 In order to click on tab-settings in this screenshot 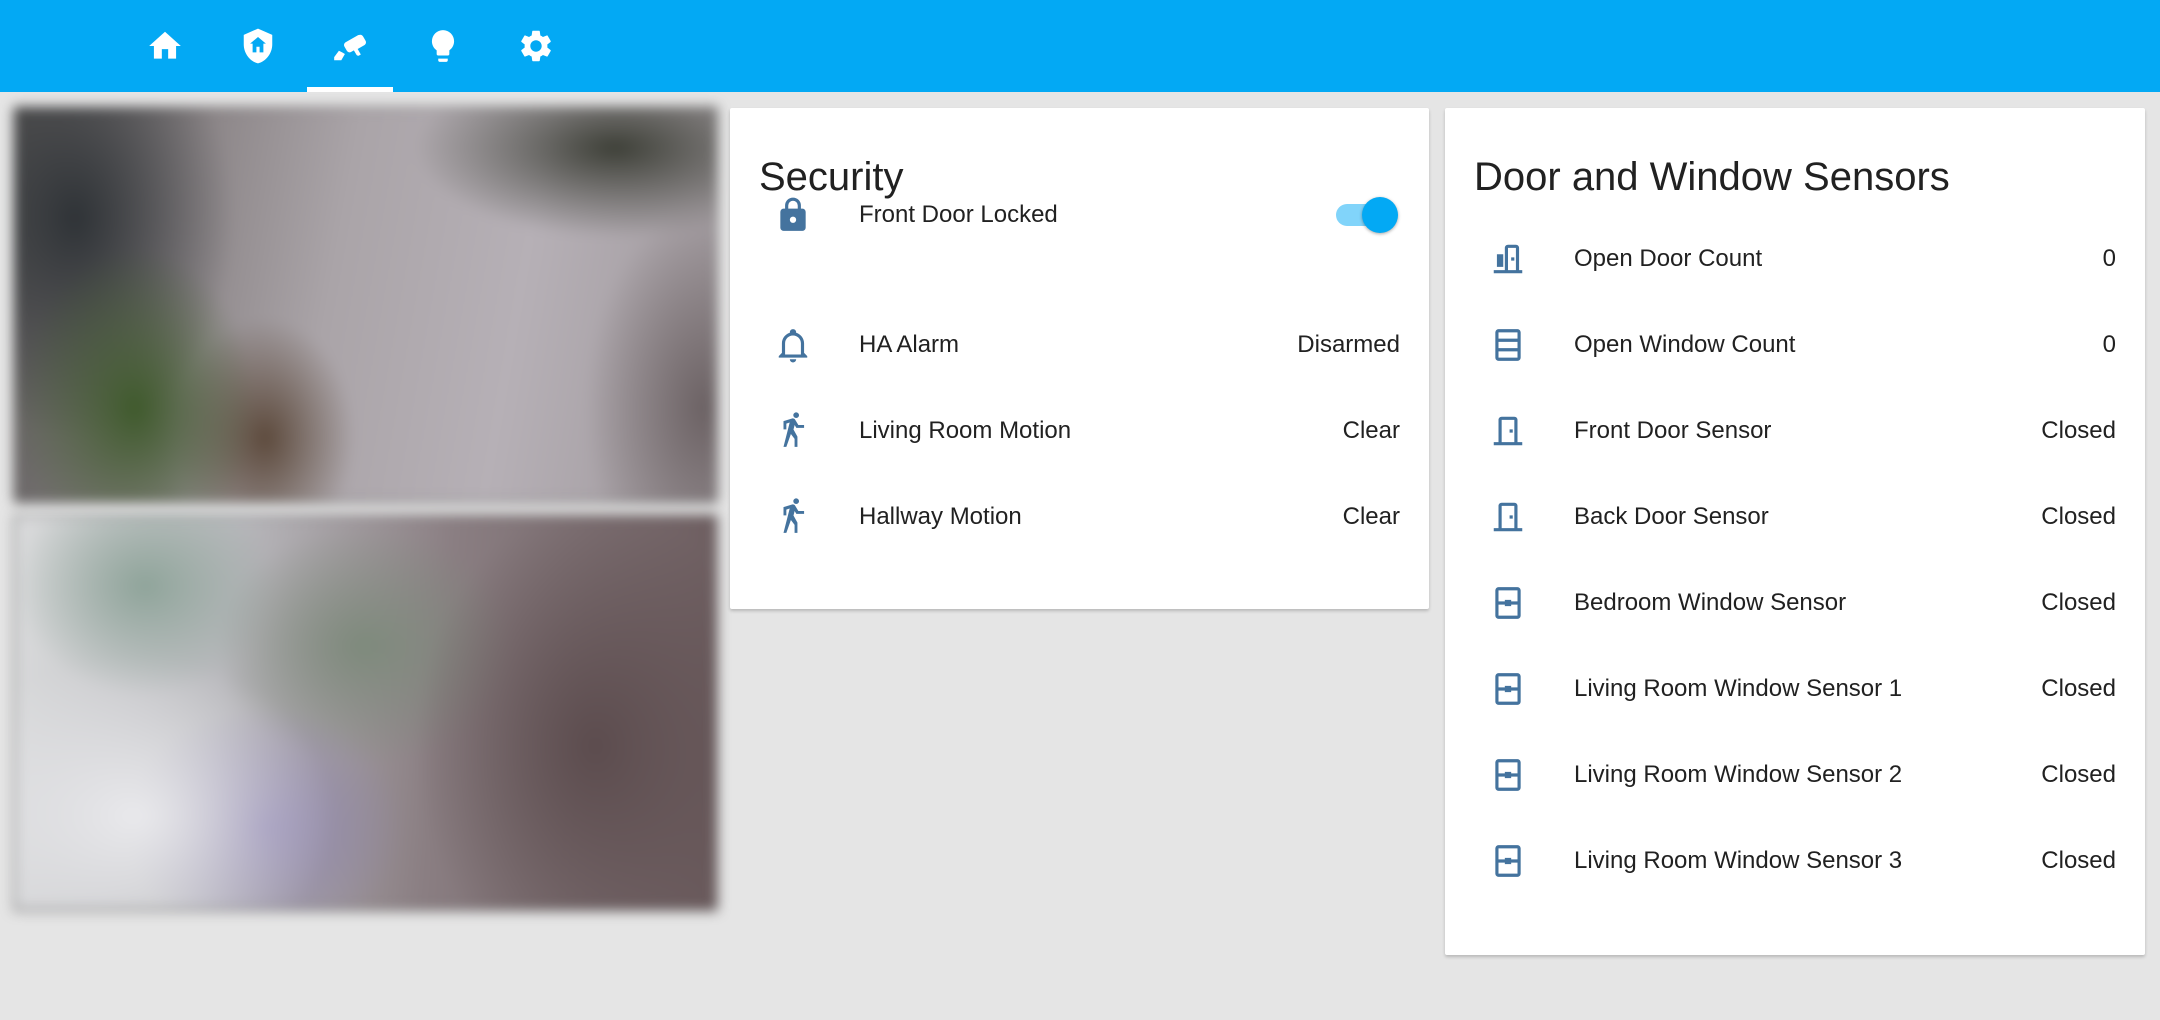, I will do `click(536, 46)`.